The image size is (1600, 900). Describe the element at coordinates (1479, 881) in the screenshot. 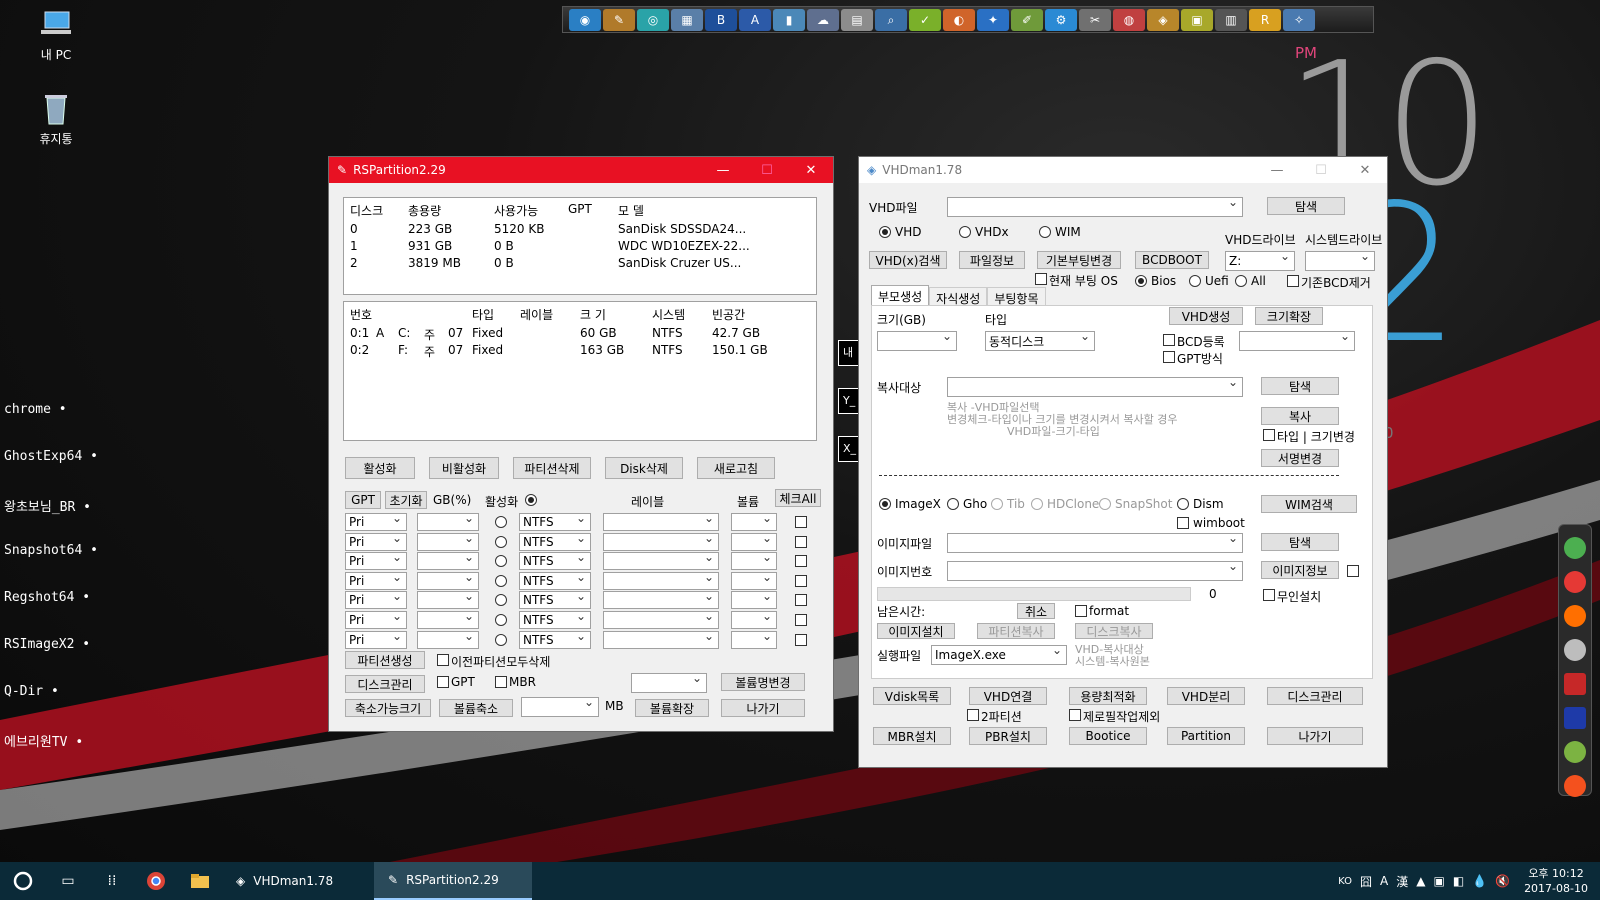

I see `drop-icon: 💧` at that location.